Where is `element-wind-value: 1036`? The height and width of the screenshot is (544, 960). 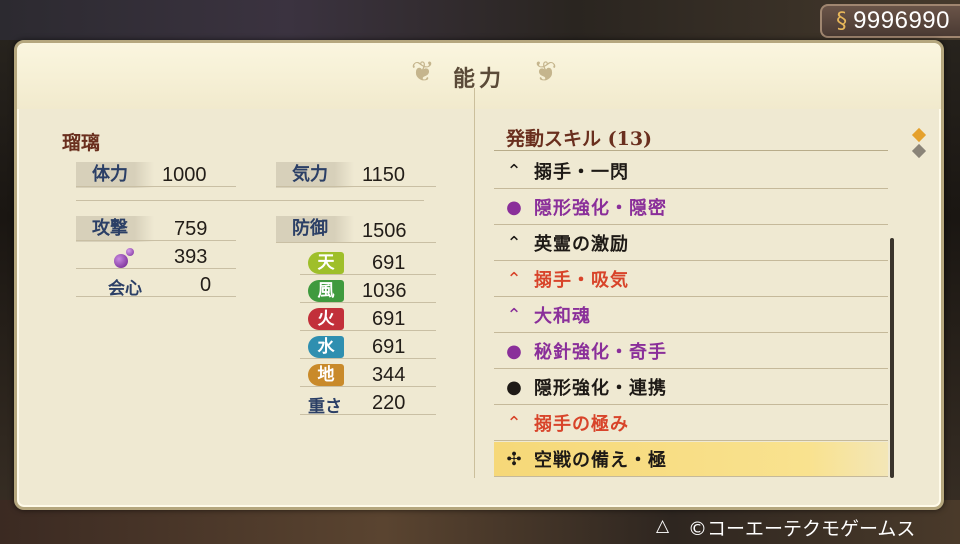
element-wind-value: 1036 is located at coordinates (384, 291).